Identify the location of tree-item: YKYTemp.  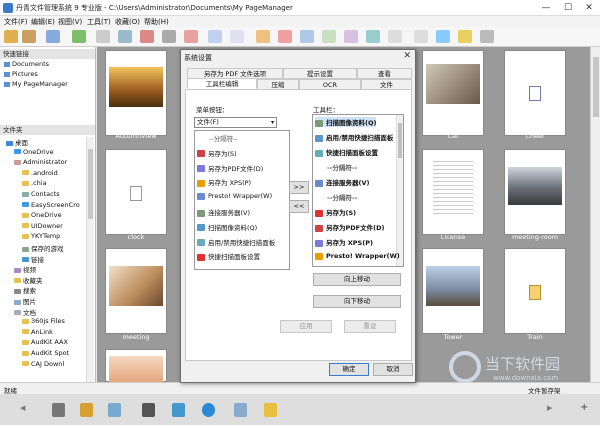
(41, 236).